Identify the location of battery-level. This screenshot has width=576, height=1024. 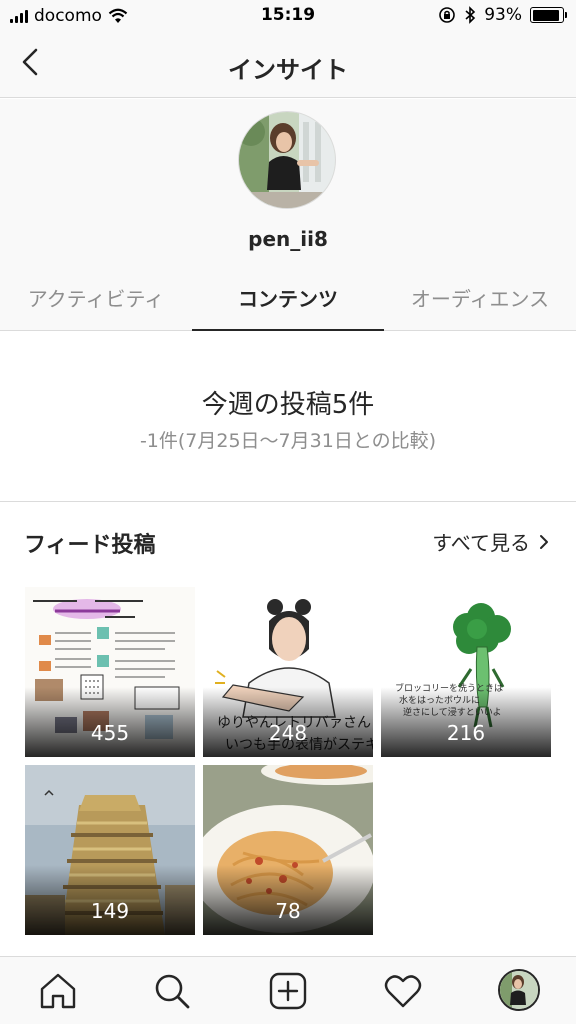
(546, 15).